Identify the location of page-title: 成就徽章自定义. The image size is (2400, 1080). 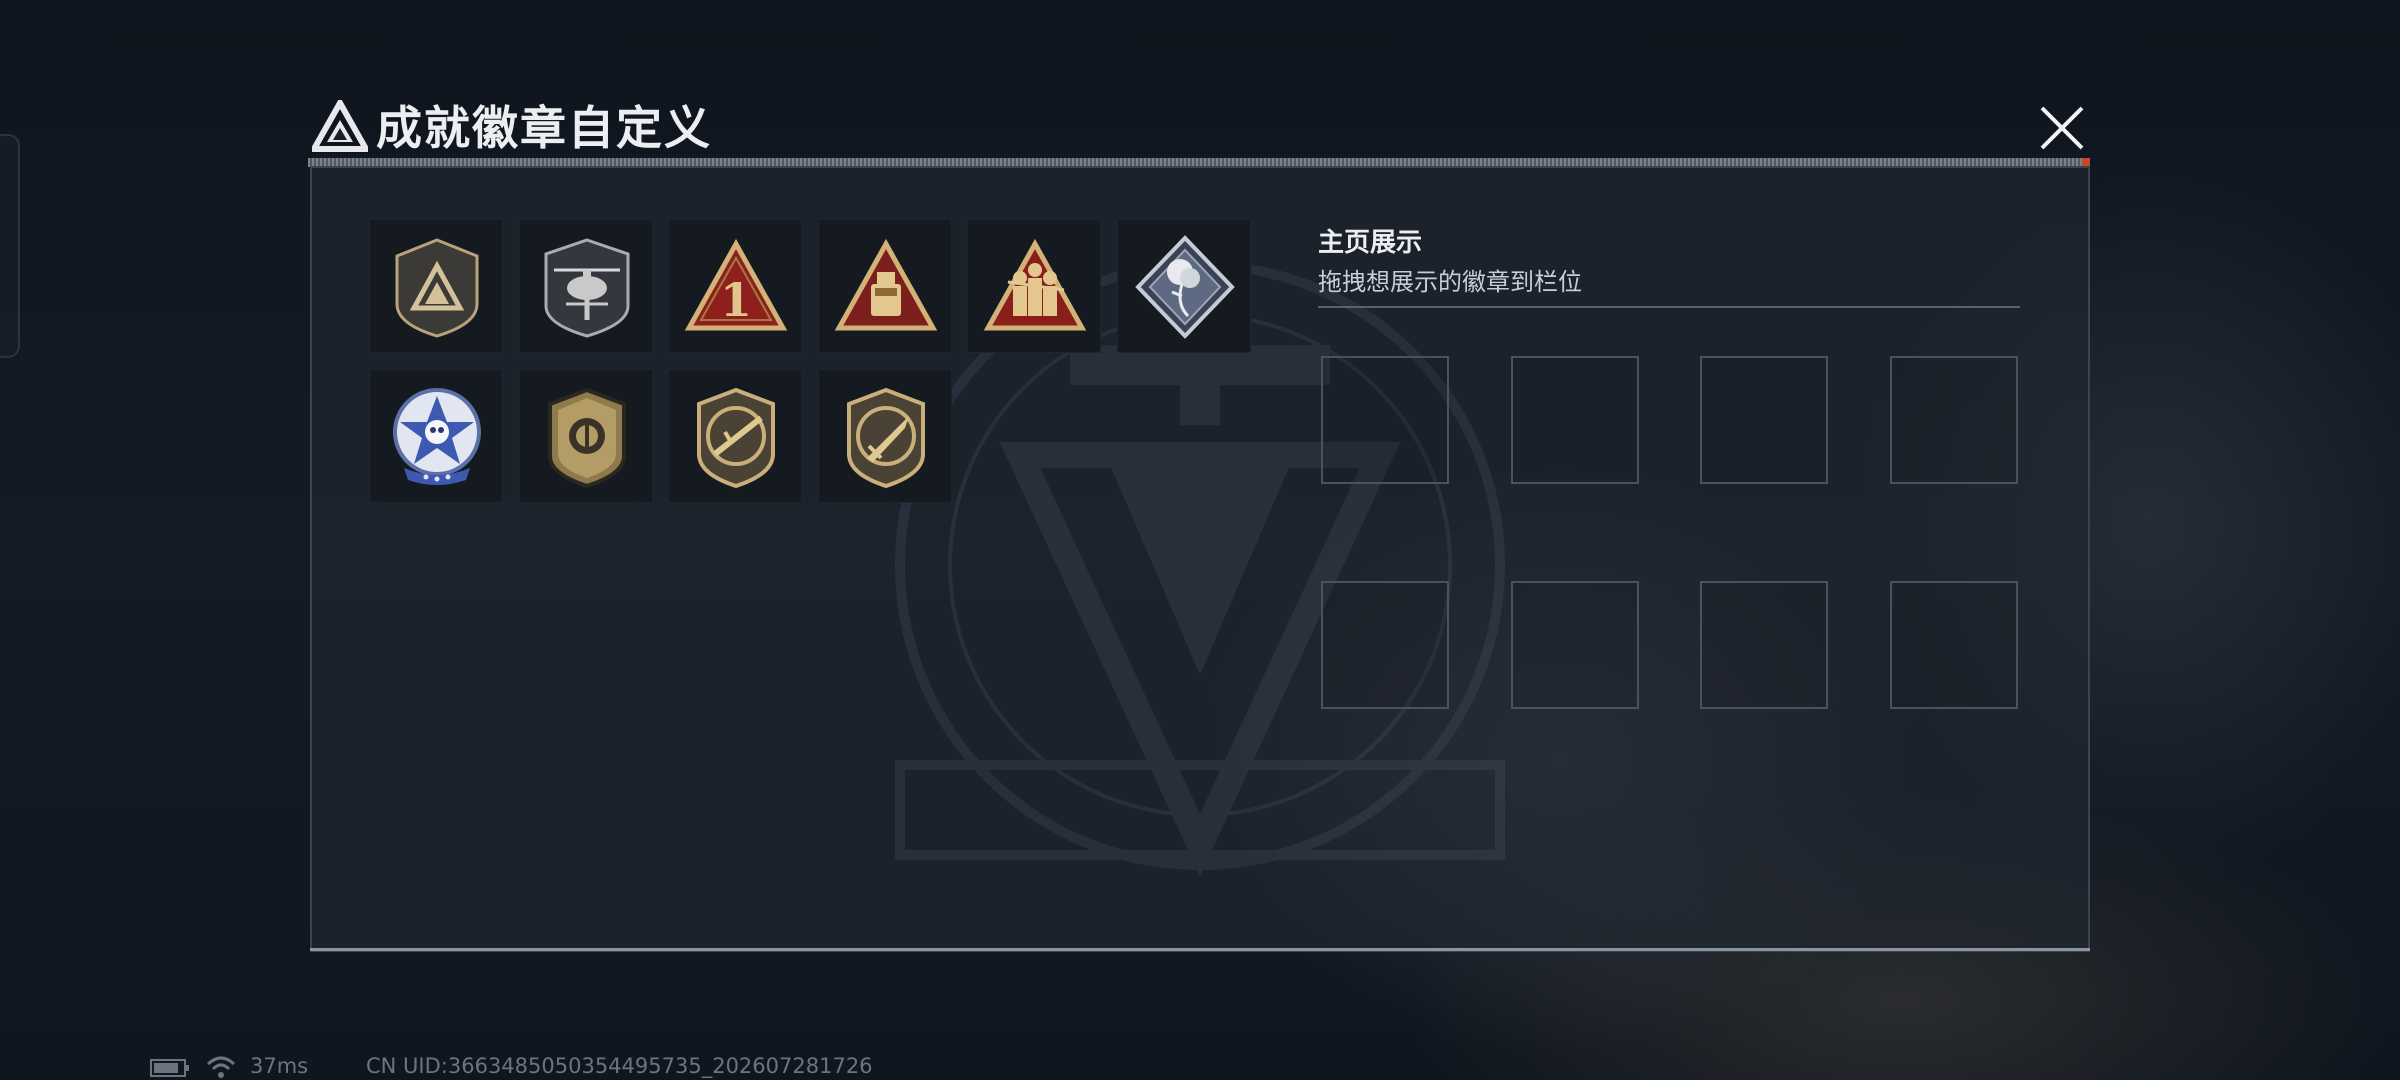
(544, 128).